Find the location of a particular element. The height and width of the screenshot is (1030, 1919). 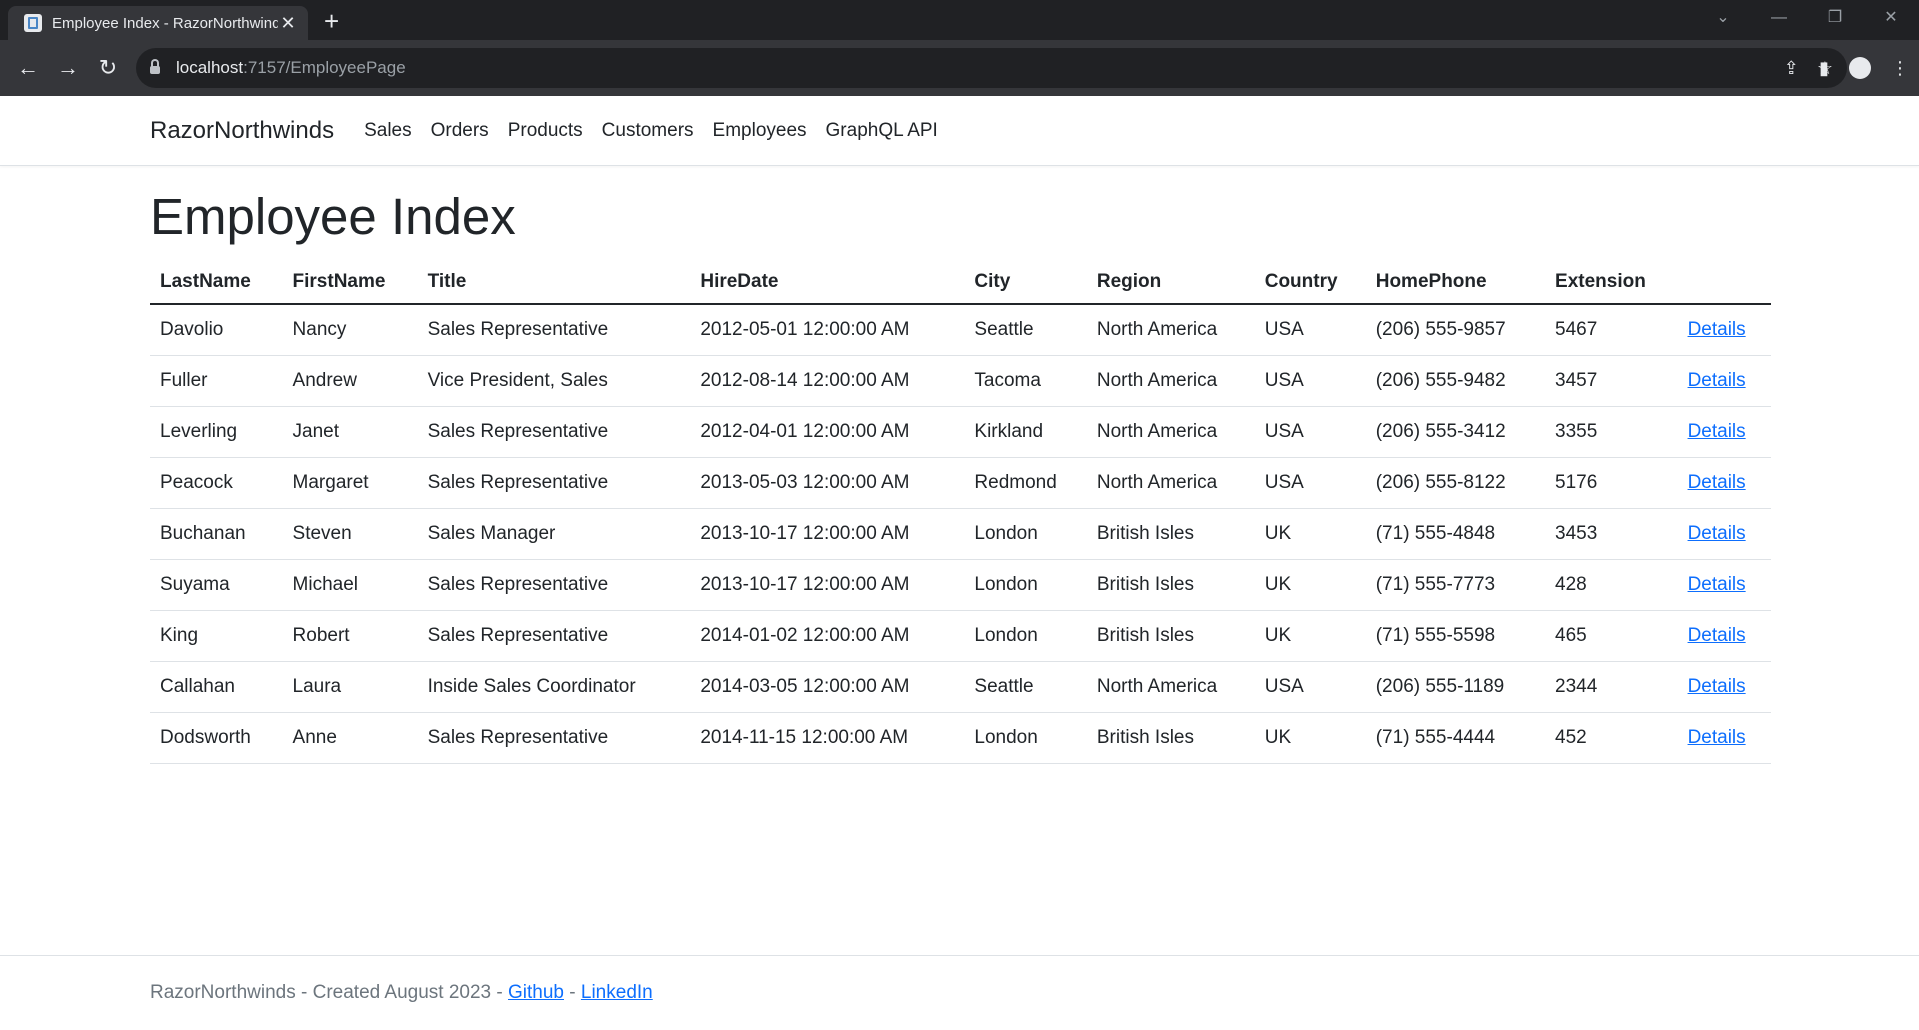

profile-avatar-icon is located at coordinates (1860, 68).